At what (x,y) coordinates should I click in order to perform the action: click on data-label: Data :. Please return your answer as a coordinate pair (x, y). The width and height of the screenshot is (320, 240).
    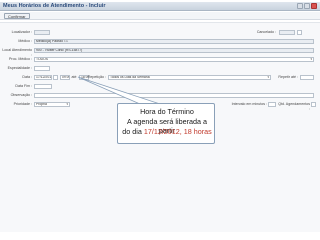
    Looking at the image, I should click on (27, 77).